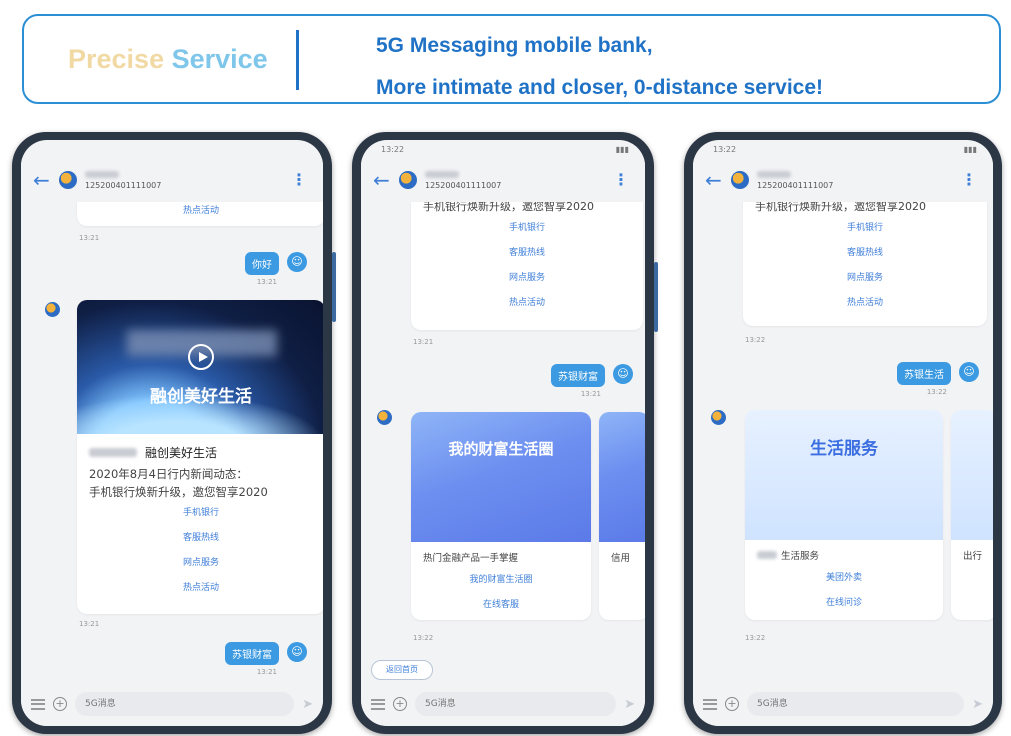  What do you see at coordinates (973, 556) in the screenshot?
I see `card-subtitle: 出行` at bounding box center [973, 556].